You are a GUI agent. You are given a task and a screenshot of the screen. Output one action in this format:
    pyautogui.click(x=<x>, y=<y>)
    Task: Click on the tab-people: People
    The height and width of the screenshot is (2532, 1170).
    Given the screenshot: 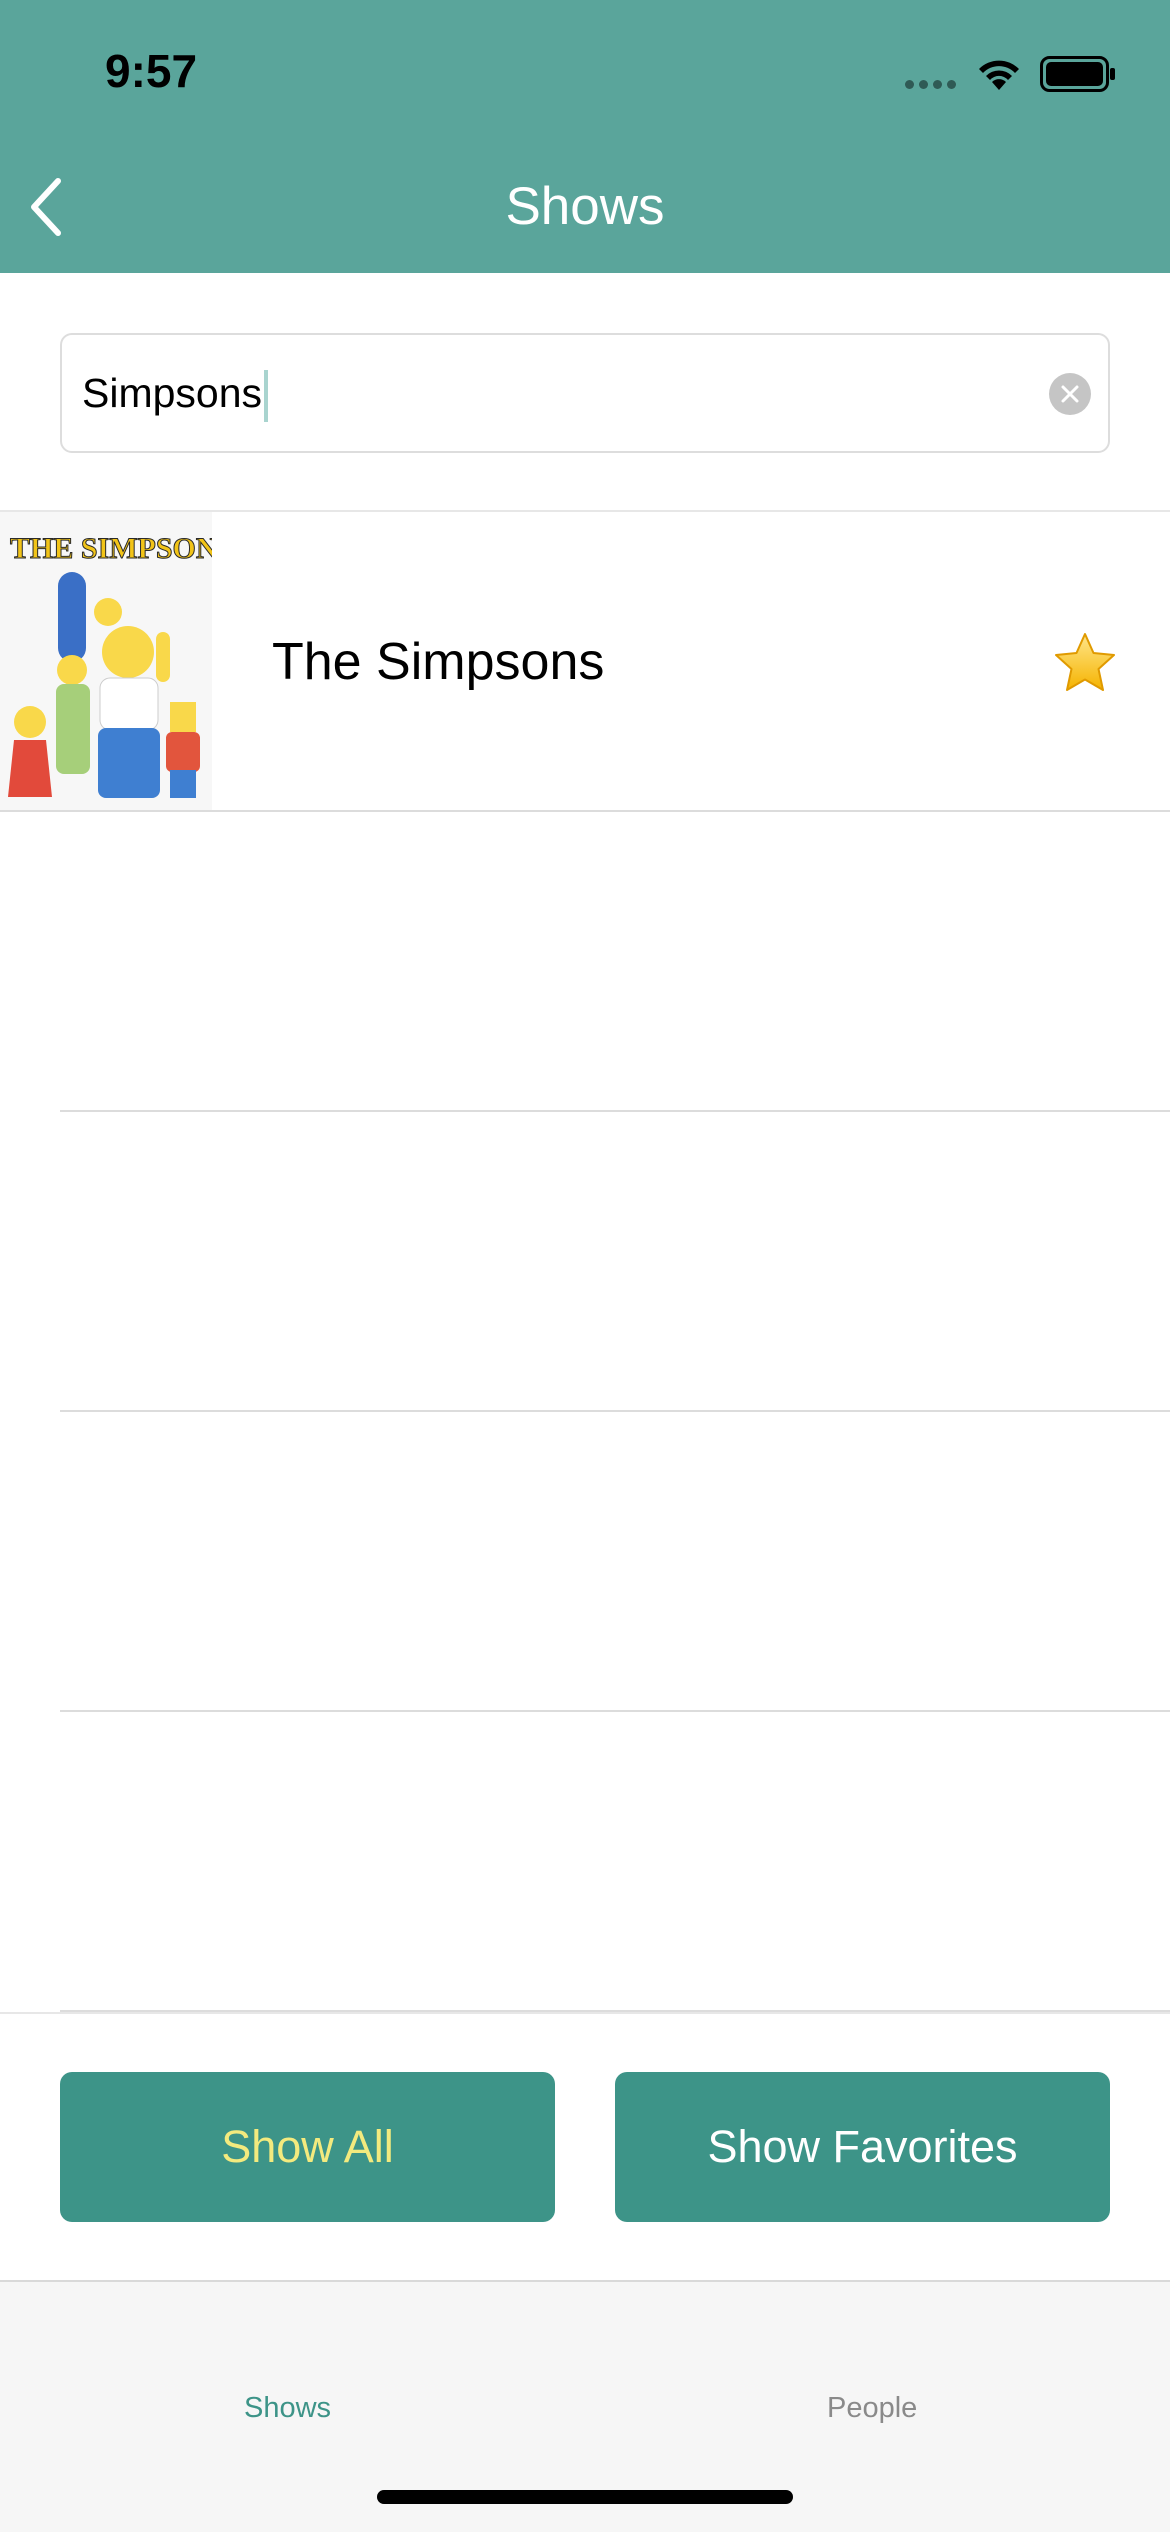 What is the action you would take?
    pyautogui.click(x=872, y=2408)
    